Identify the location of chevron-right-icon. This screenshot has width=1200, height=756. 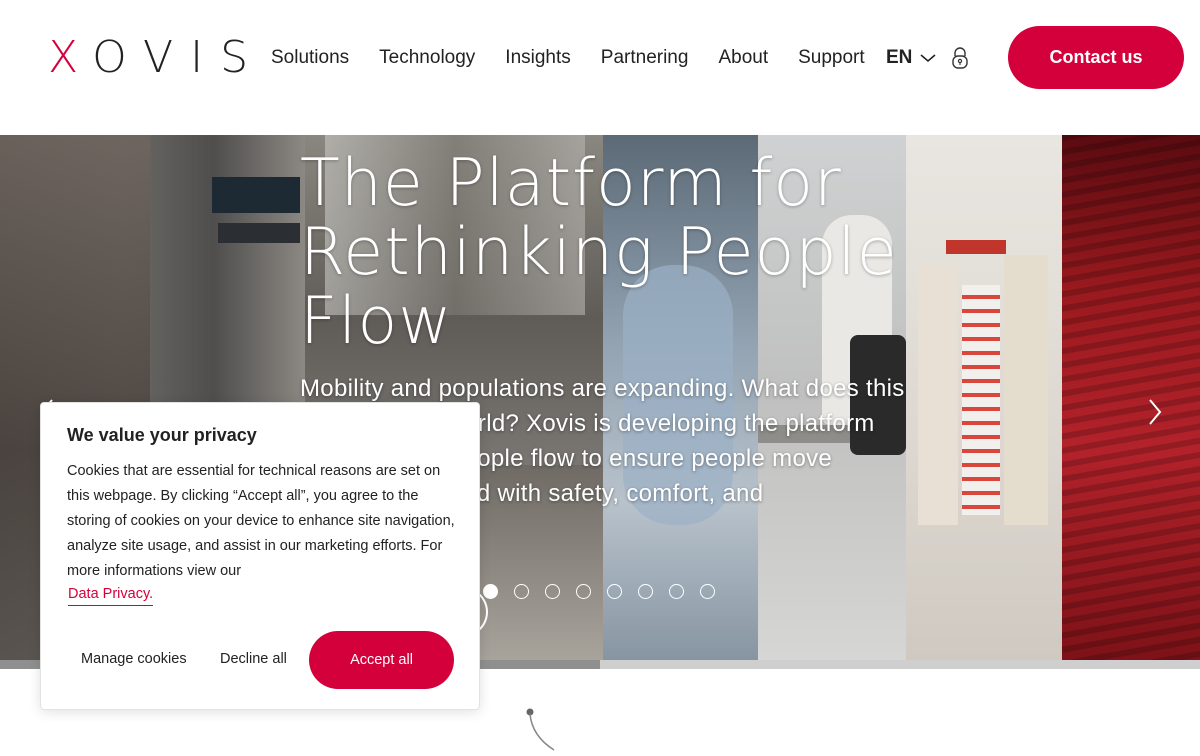
(1155, 412).